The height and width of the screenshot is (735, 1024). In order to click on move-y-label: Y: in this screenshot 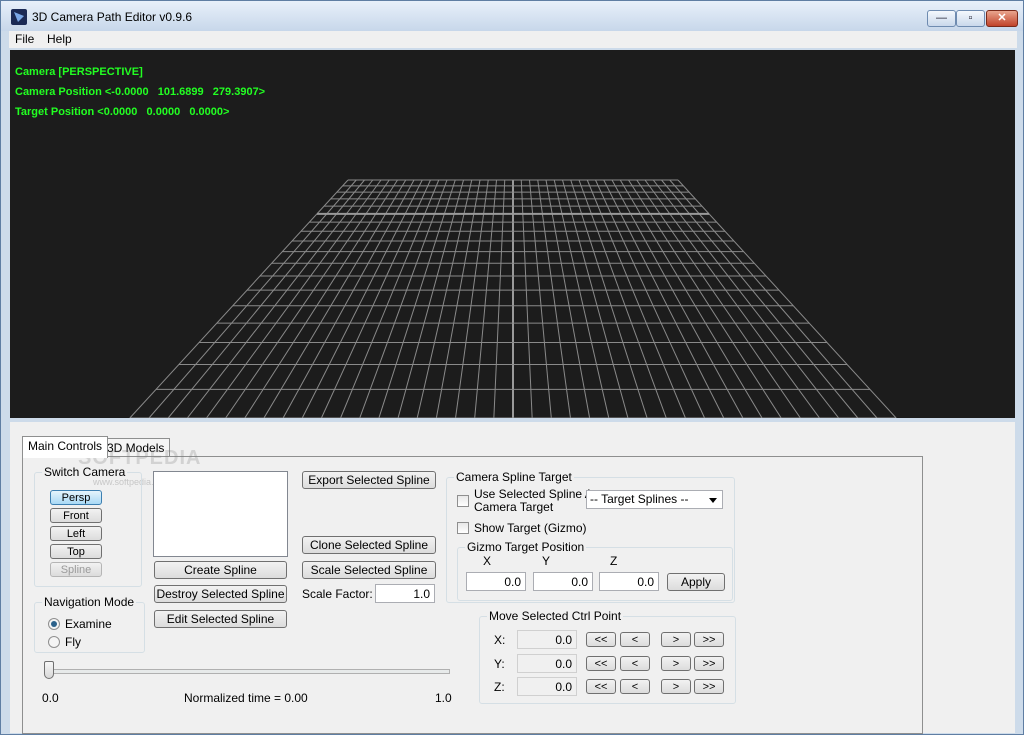, I will do `click(499, 664)`.